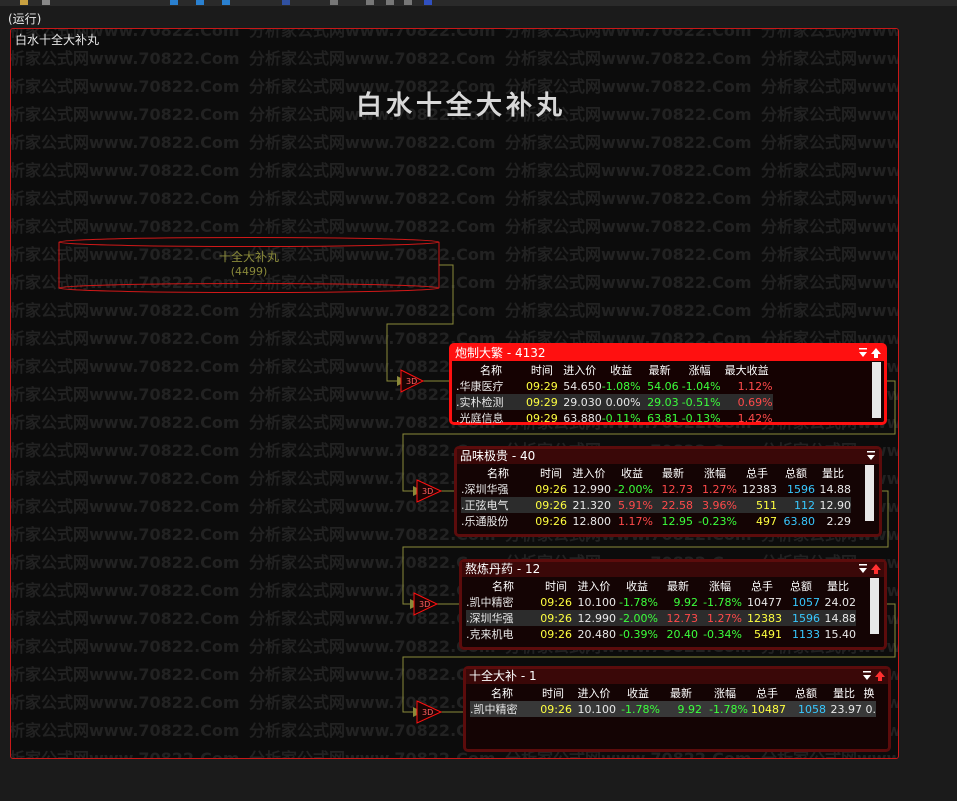  I want to click on column-header: 最大收益, so click(747, 370).